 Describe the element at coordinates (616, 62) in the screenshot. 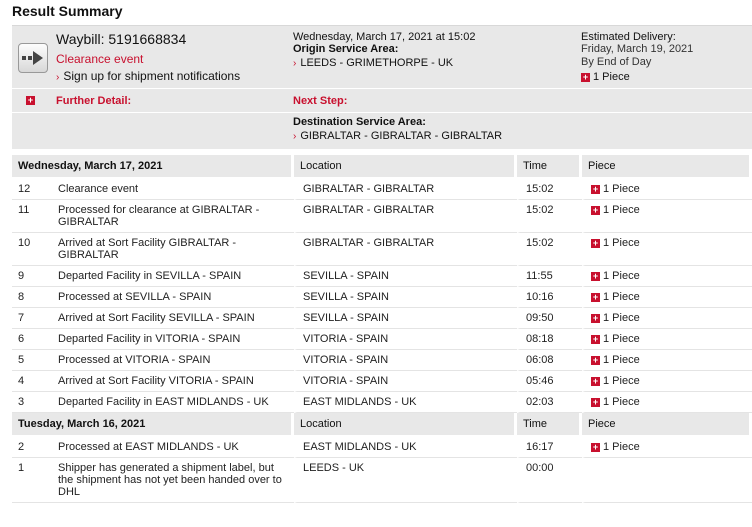

I see `estimated-delivery-time: By End of Day` at that location.